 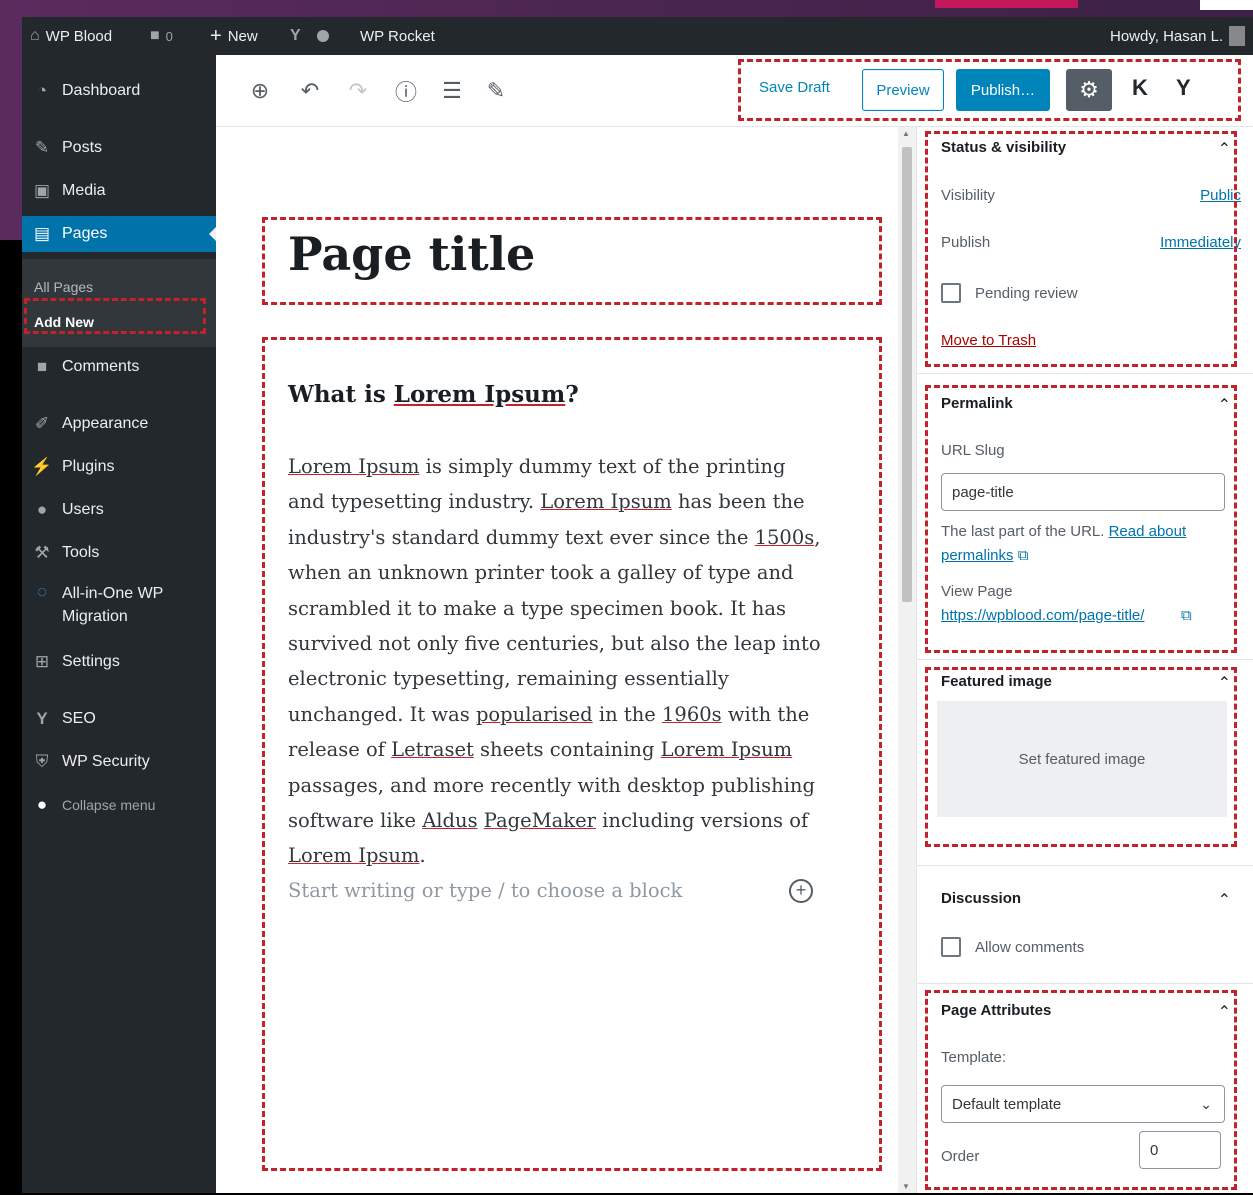 I want to click on menu-label: Settings, so click(x=91, y=661).